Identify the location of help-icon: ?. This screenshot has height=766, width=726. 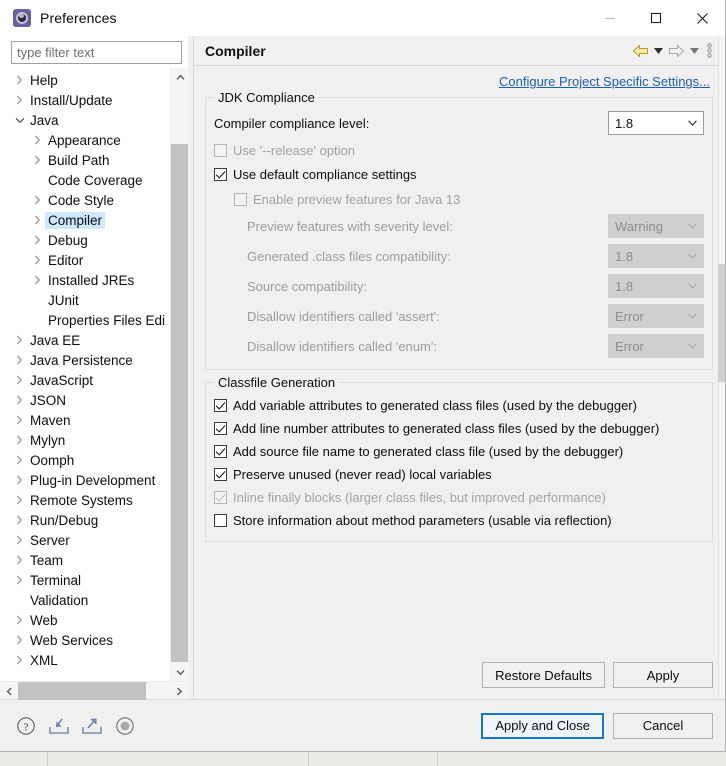
(26, 726).